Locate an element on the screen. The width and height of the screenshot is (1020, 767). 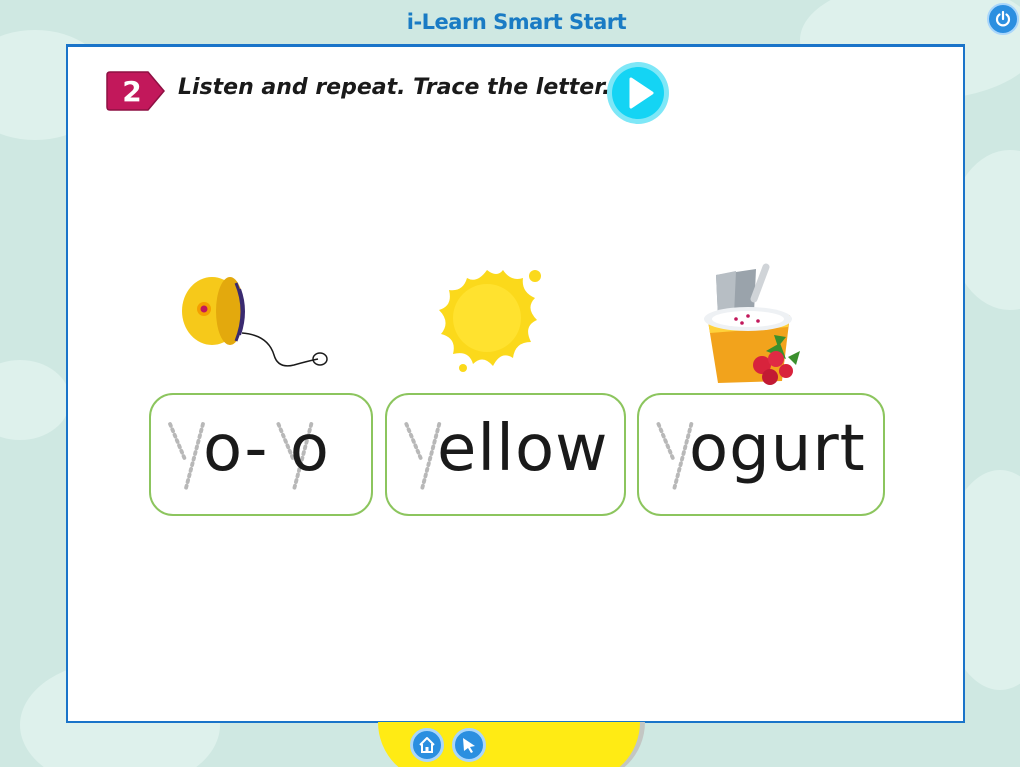
word-card-yogurt: ogurt is located at coordinates (761, 454).